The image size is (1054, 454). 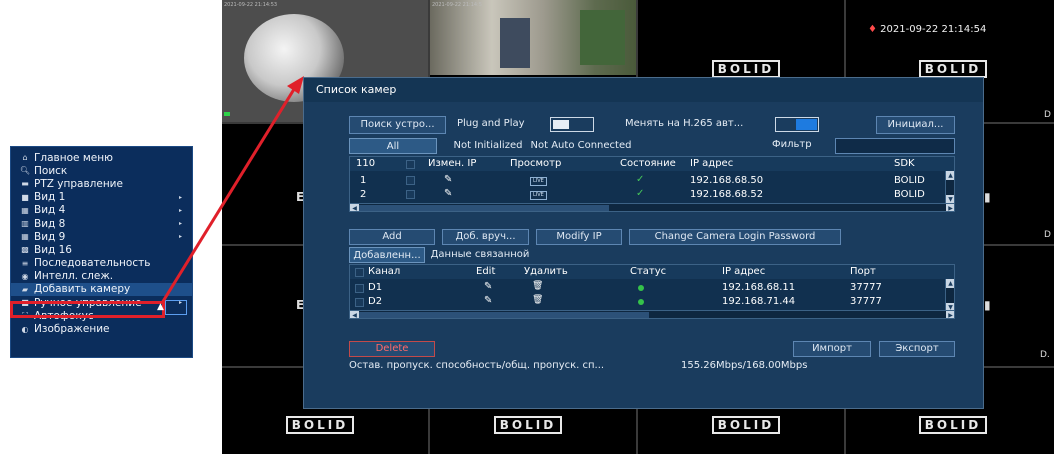 What do you see at coordinates (363, 180) in the screenshot?
I see `row-number: 1` at bounding box center [363, 180].